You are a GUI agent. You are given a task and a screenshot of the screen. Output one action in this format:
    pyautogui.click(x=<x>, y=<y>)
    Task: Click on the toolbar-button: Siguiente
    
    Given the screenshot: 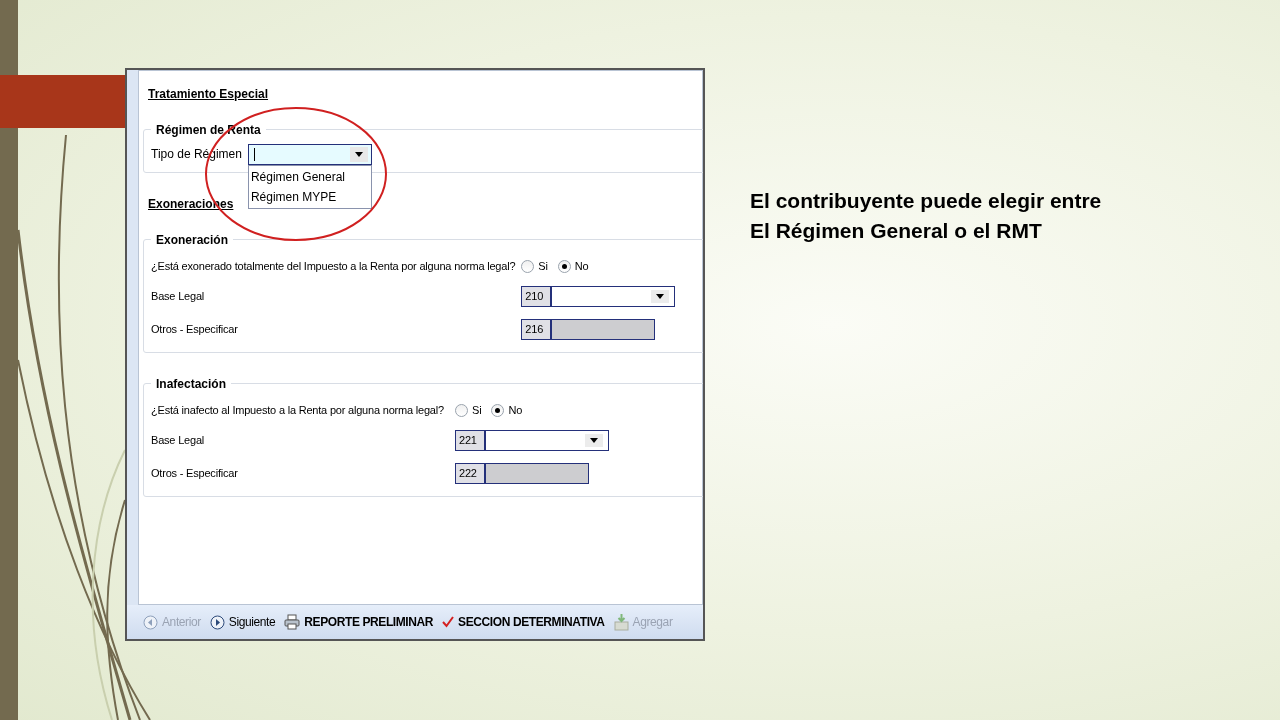 What is the action you would take?
    pyautogui.click(x=242, y=622)
    